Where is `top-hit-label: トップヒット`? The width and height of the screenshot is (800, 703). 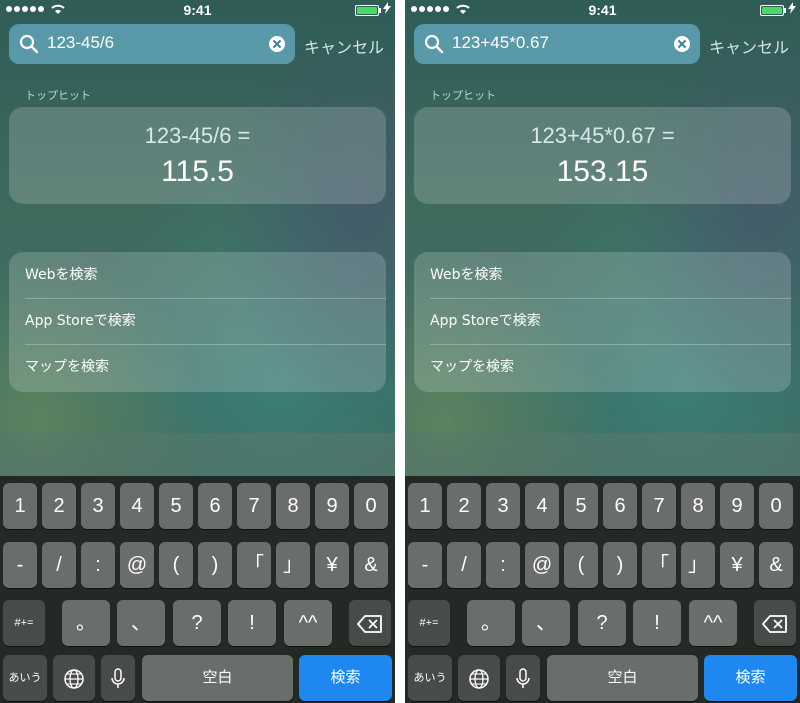
top-hit-label: トップヒット is located at coordinates (58, 95).